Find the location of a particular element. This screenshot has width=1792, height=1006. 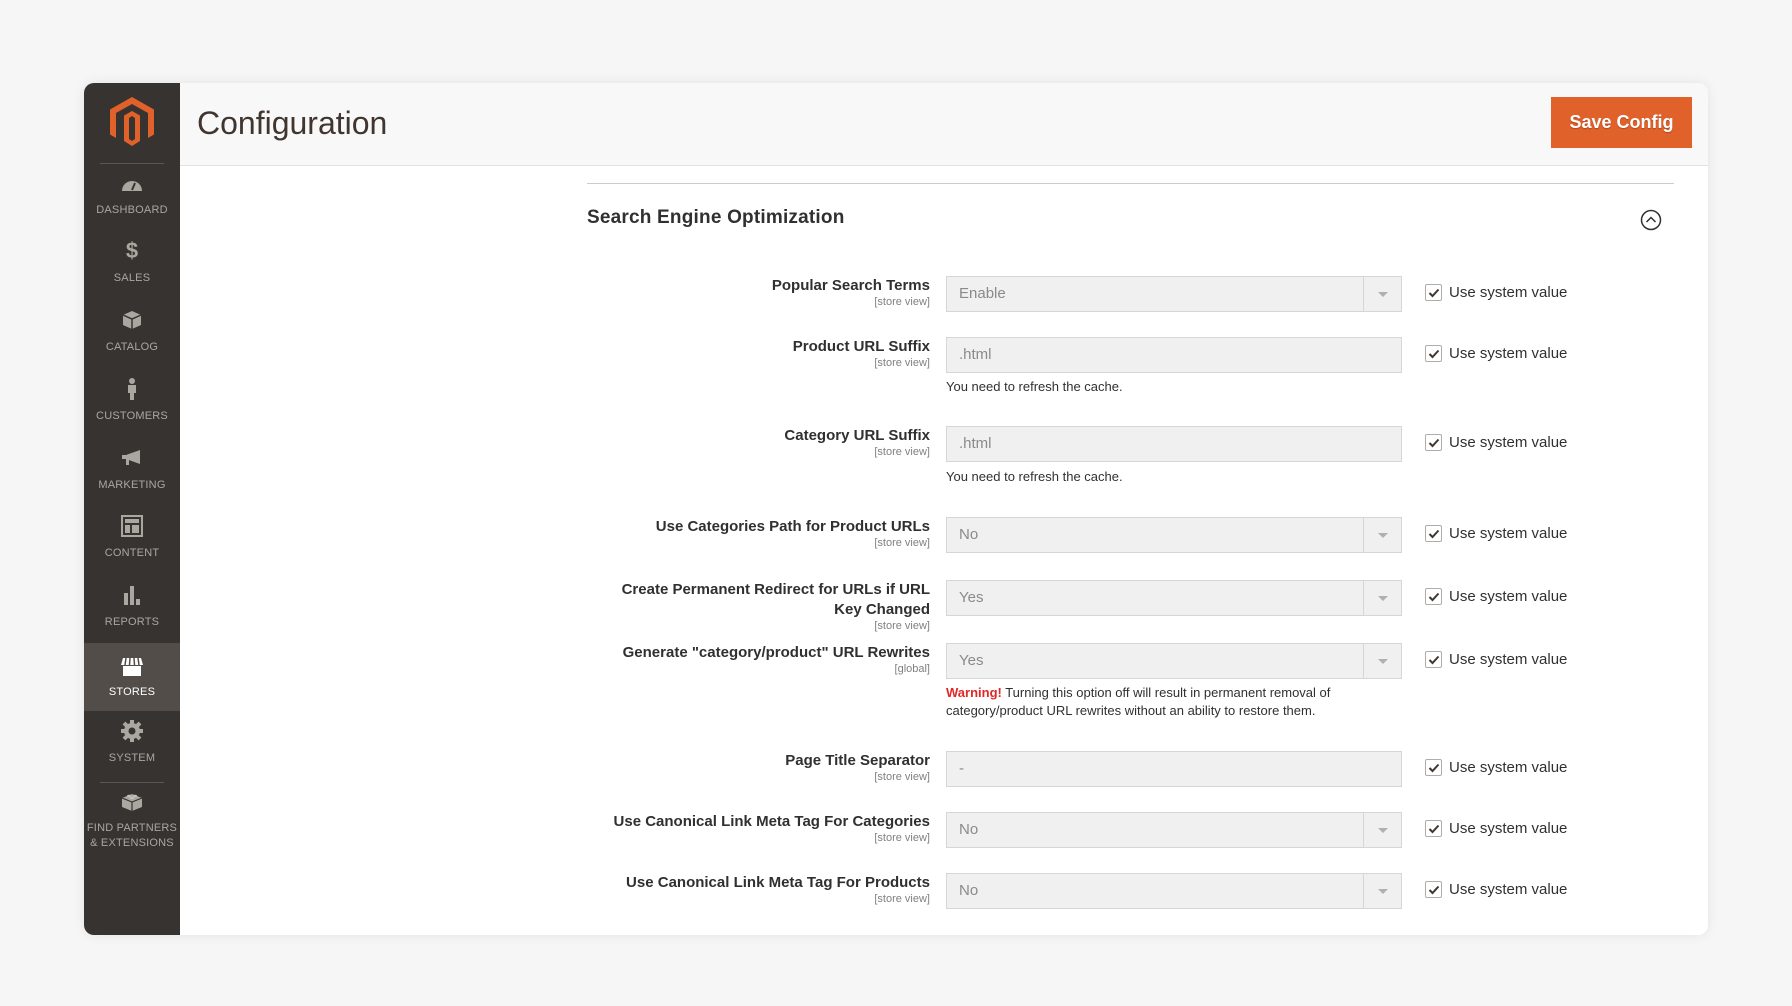

warning-label: Warning! is located at coordinates (974, 692).